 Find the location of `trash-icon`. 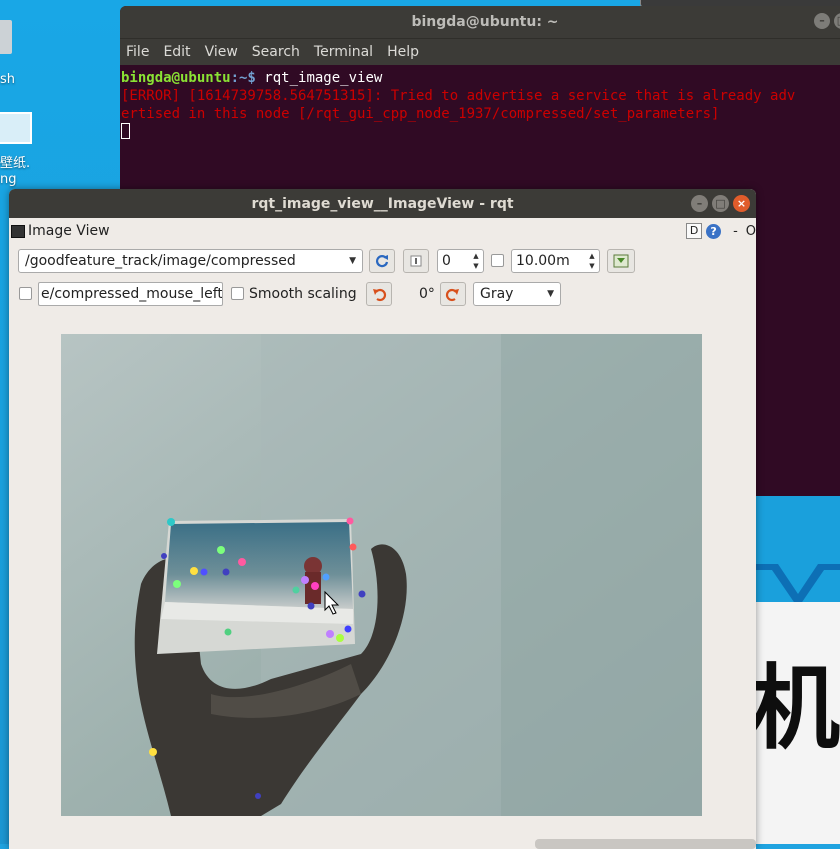

trash-icon is located at coordinates (6, 37).